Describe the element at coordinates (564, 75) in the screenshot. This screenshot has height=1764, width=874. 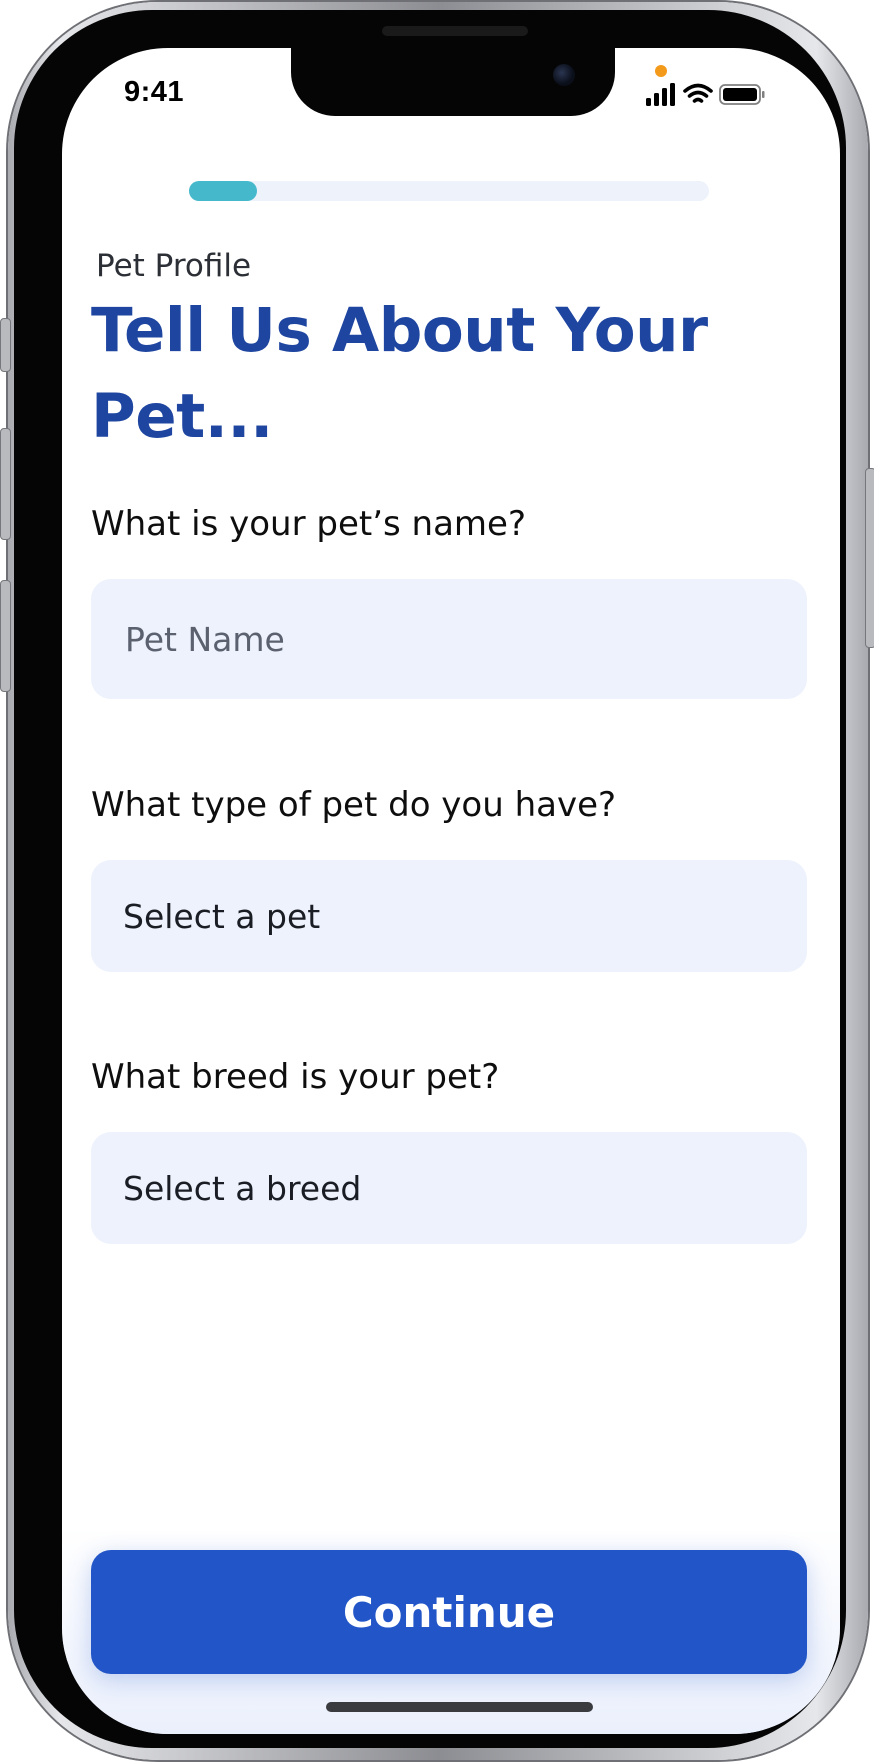
I see `camera-icon` at that location.